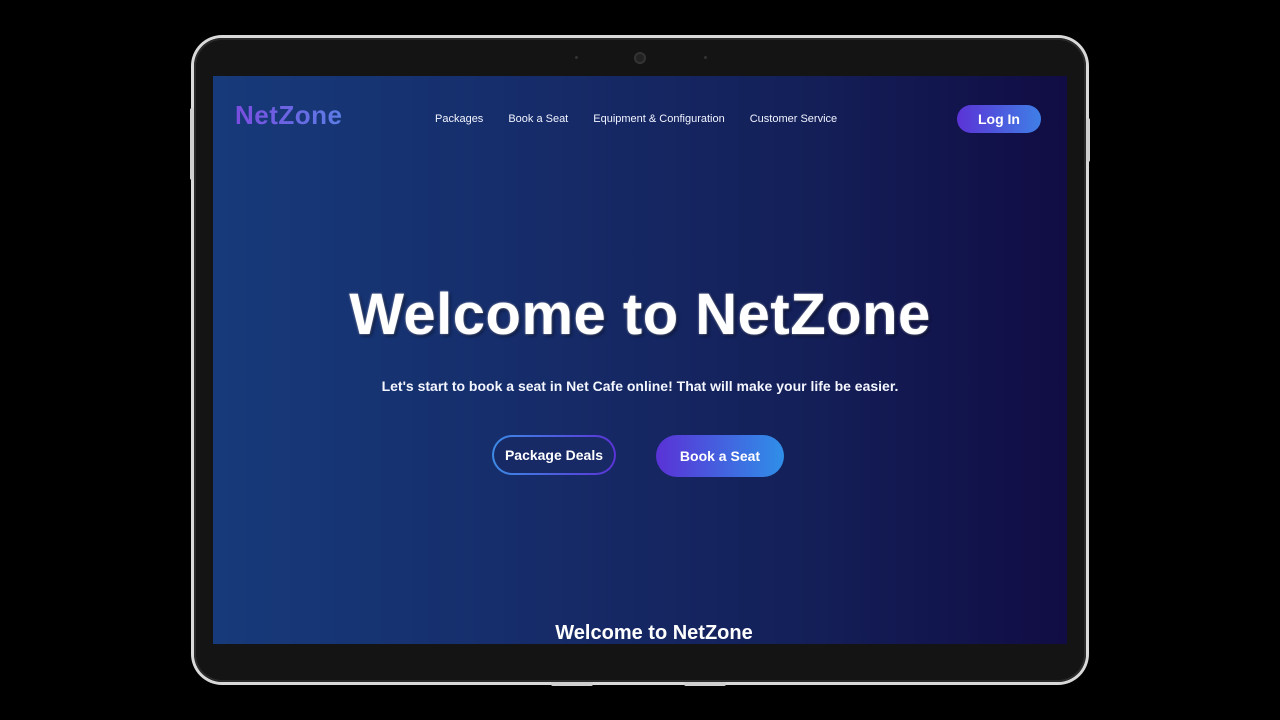  What do you see at coordinates (654, 633) in the screenshot?
I see `next-section-title: Welcome to NetZone` at bounding box center [654, 633].